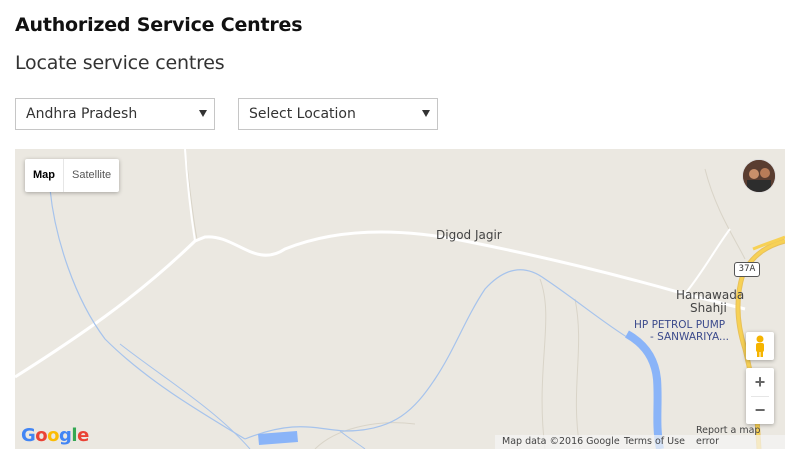  I want to click on page-subtitle: Locate service centres, so click(120, 63).